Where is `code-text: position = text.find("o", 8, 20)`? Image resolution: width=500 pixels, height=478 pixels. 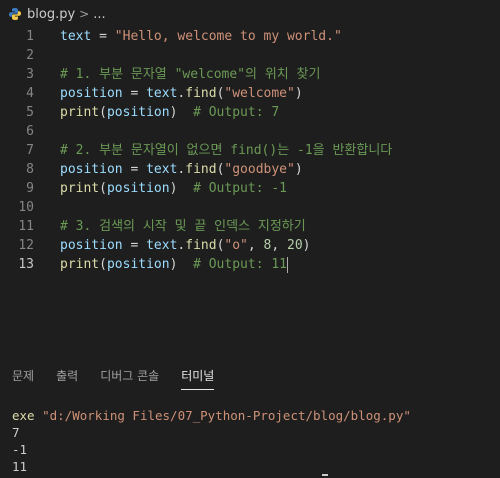 code-text: position = text.find("o", 8, 20) is located at coordinates (185, 245).